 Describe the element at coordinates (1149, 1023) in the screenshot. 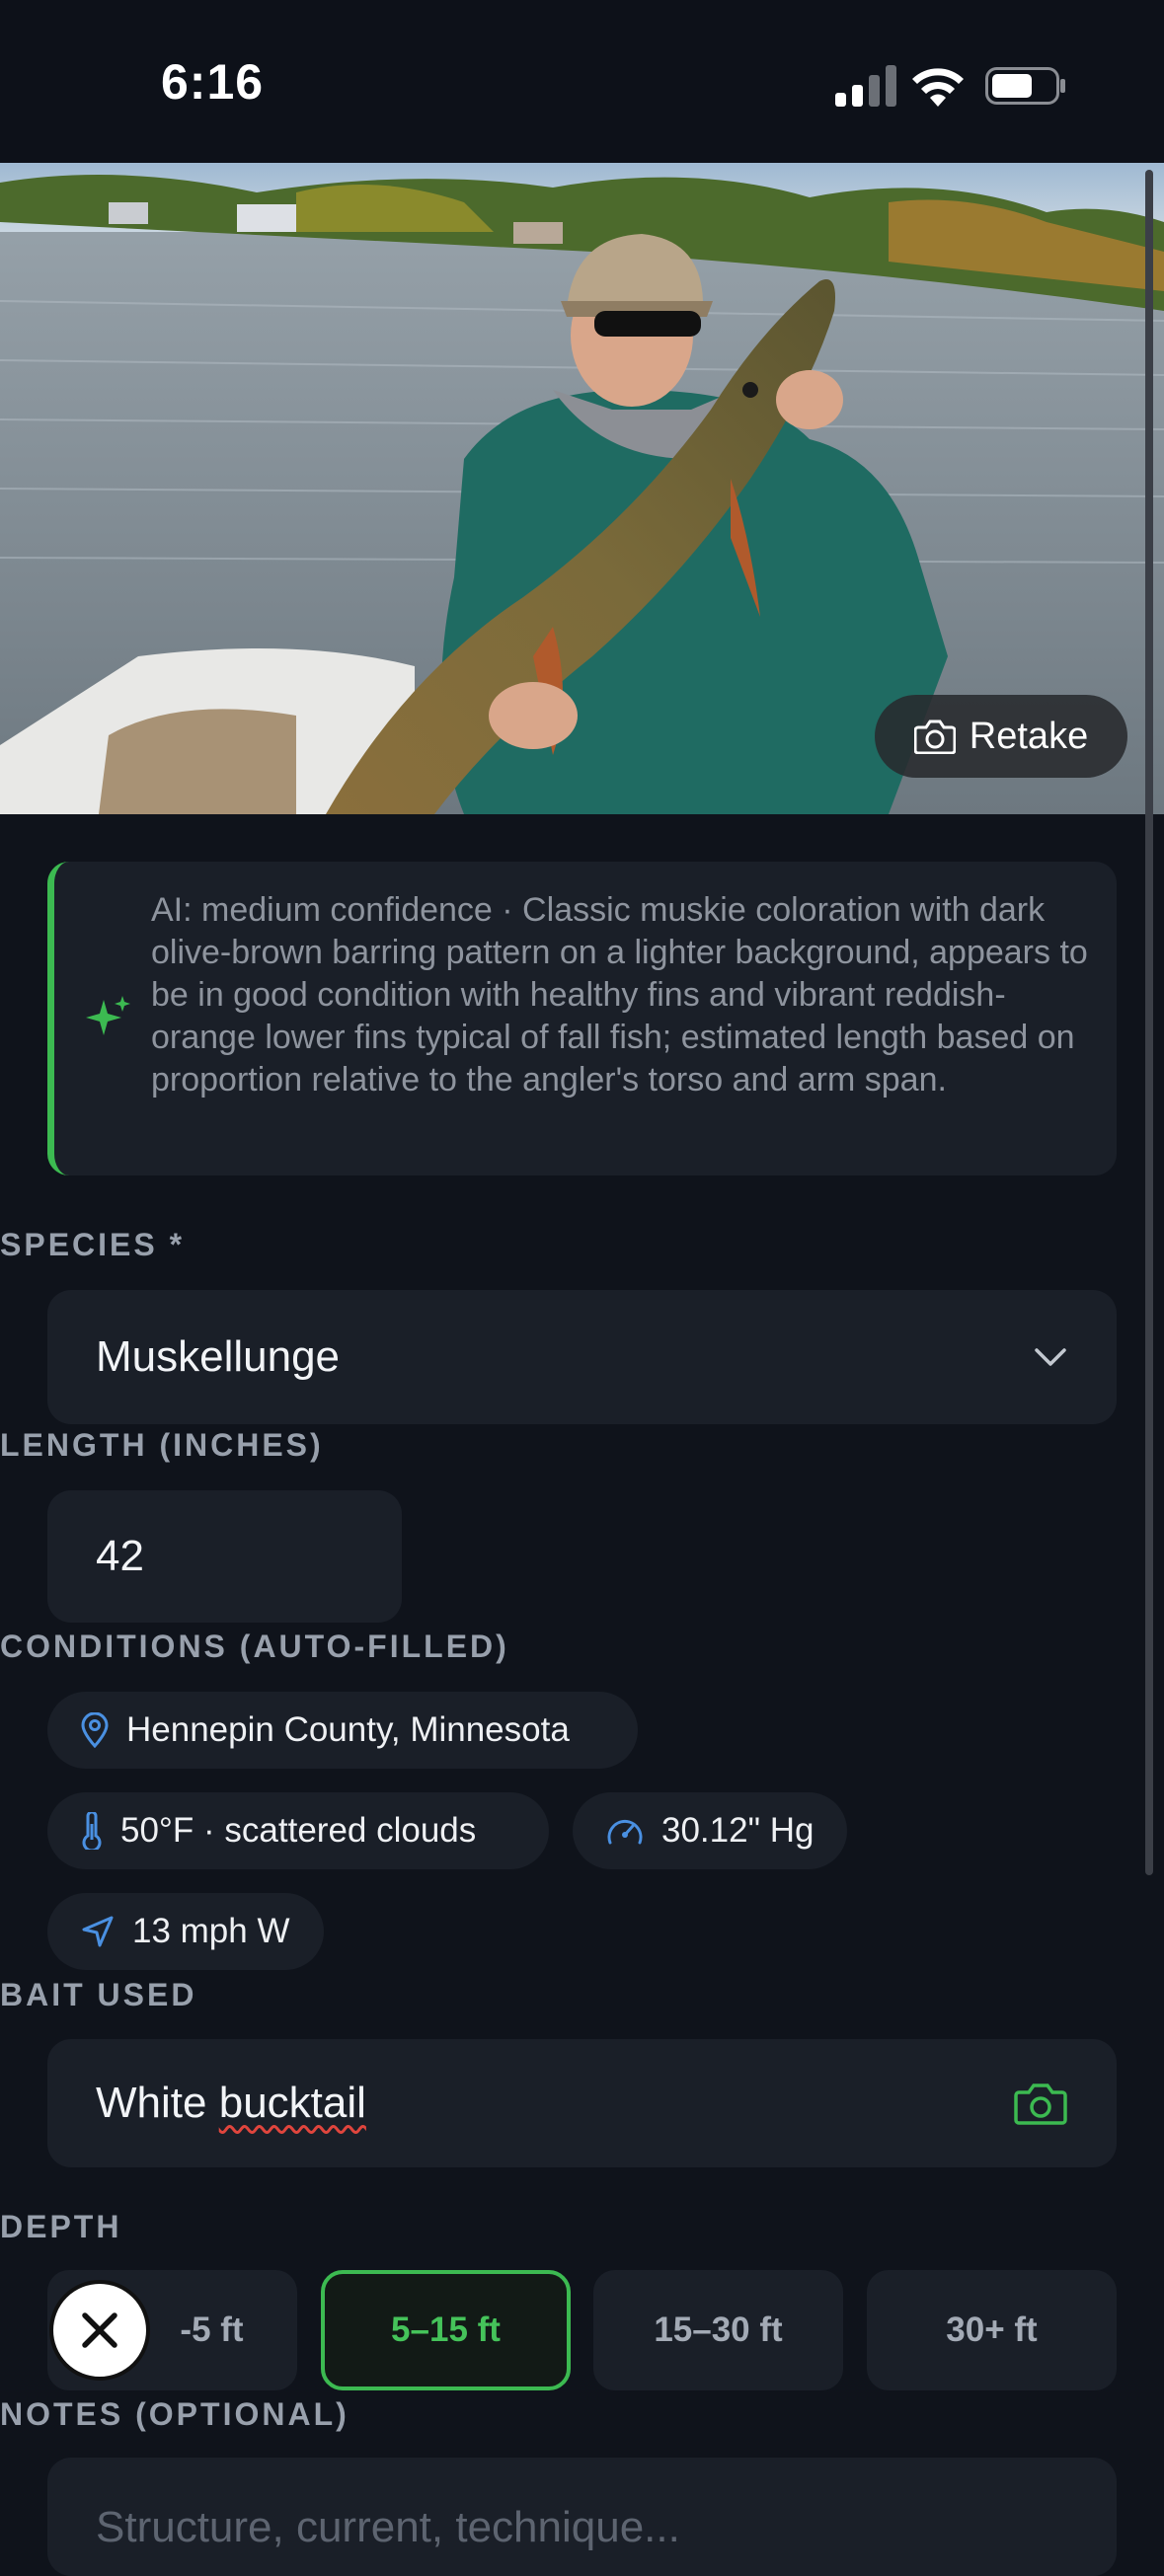

I see `scrollbar` at that location.